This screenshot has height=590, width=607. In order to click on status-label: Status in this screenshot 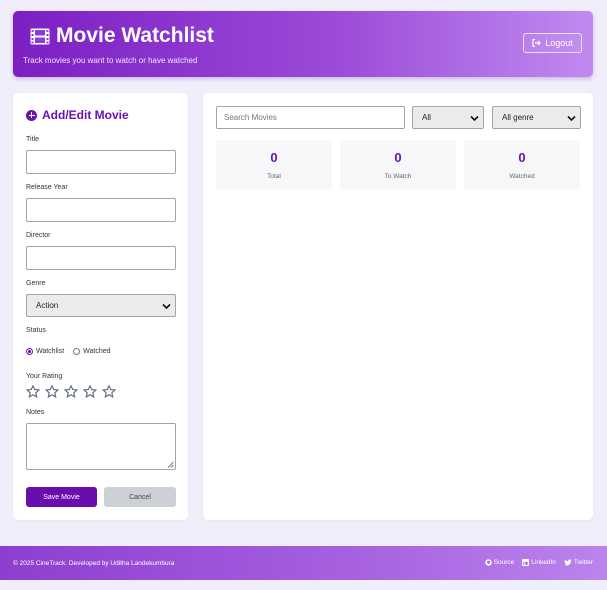, I will do `click(36, 330)`.